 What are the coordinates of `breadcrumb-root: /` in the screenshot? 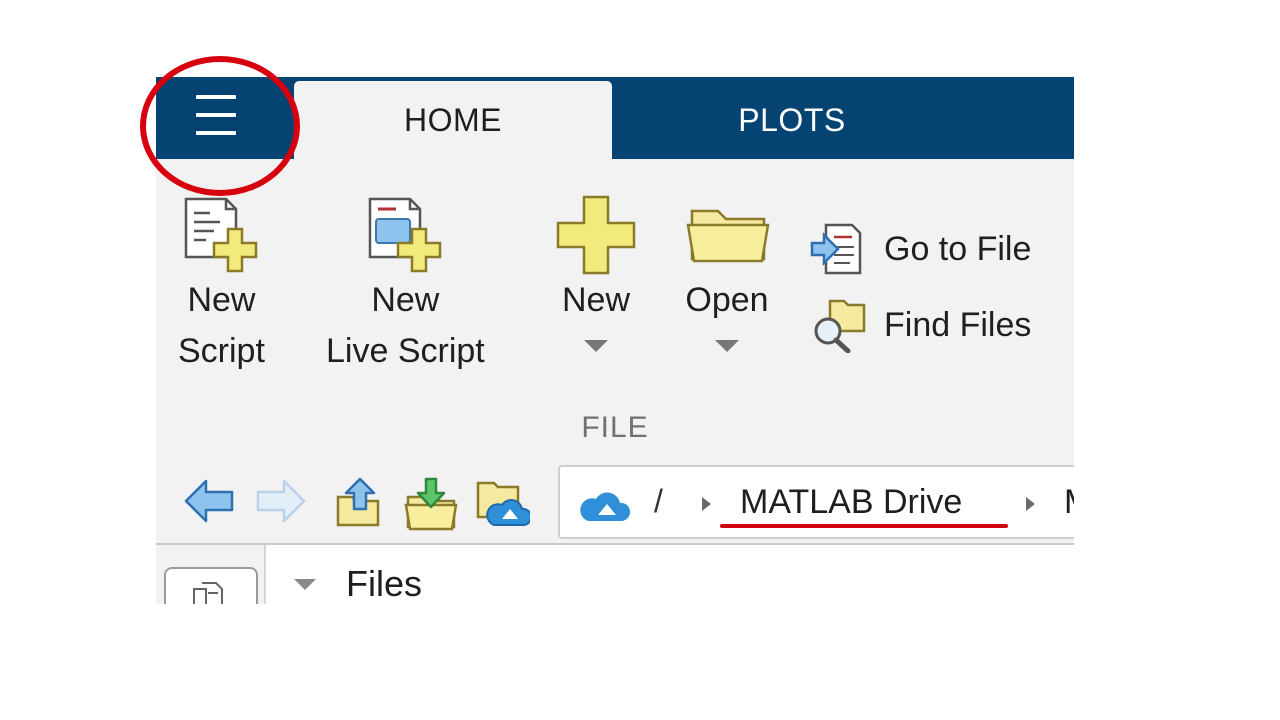 It's located at (658, 501).